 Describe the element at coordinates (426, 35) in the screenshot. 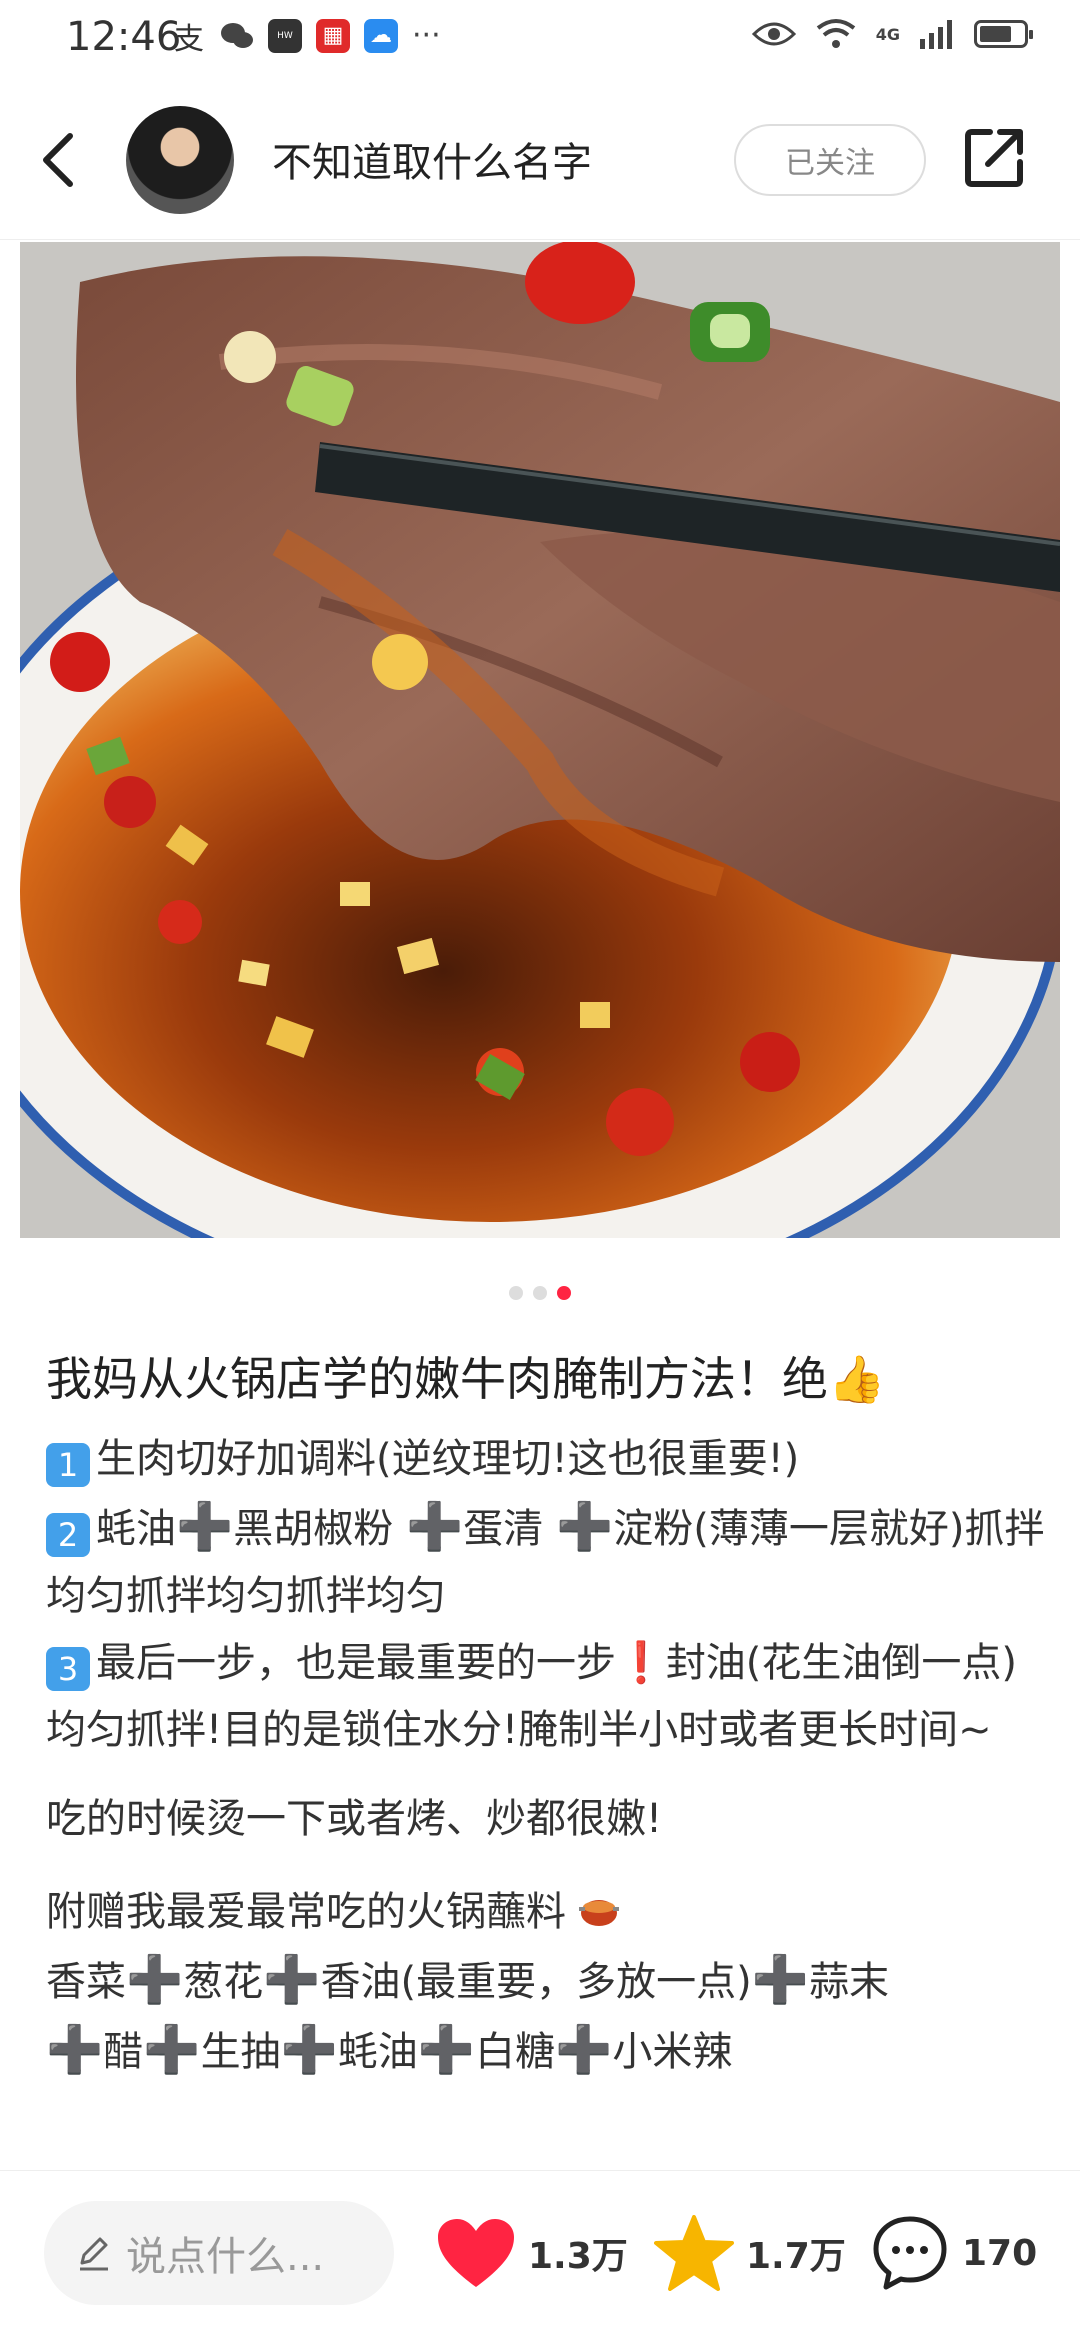

I see `more-dots-icon: ···` at that location.